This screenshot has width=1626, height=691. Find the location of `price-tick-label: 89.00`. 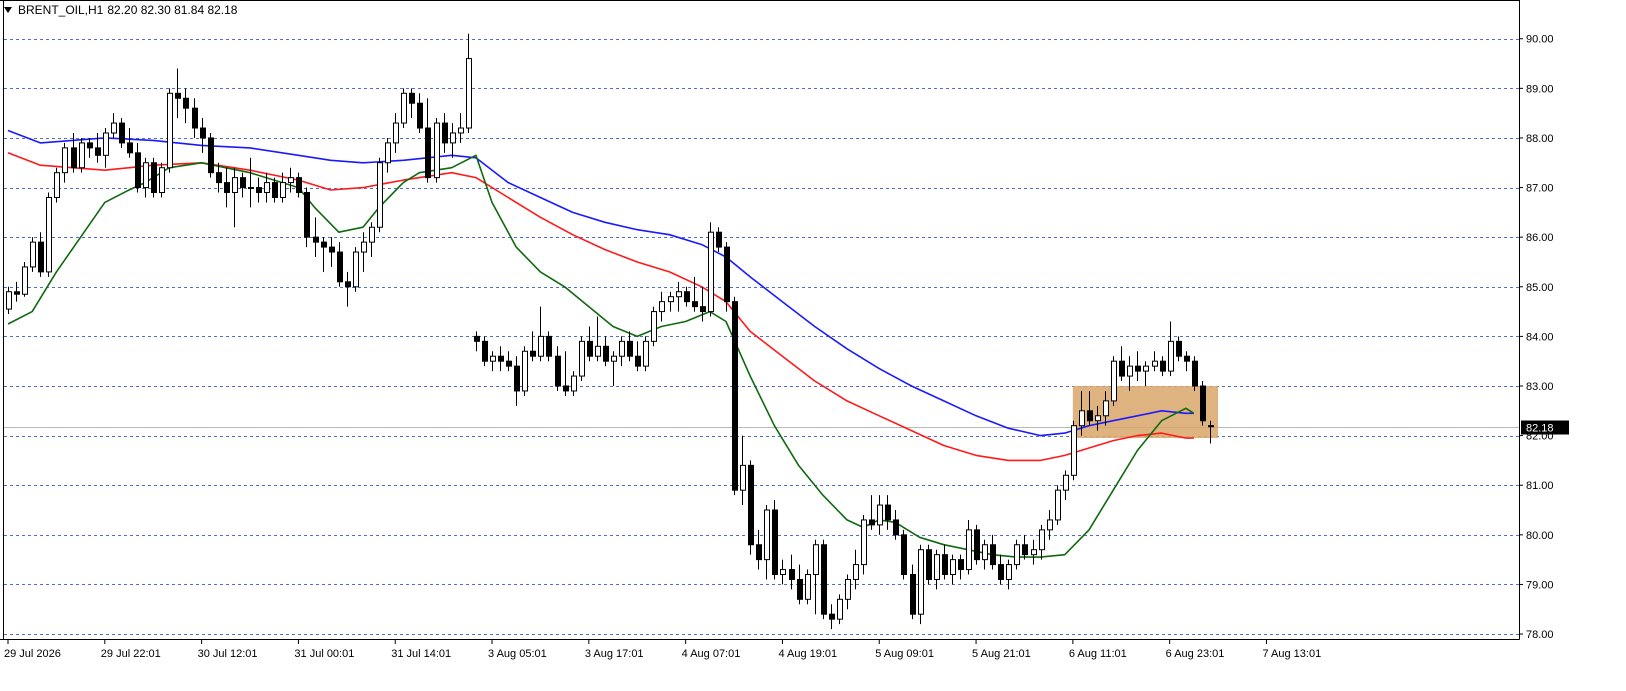

price-tick-label: 89.00 is located at coordinates (1540, 89).